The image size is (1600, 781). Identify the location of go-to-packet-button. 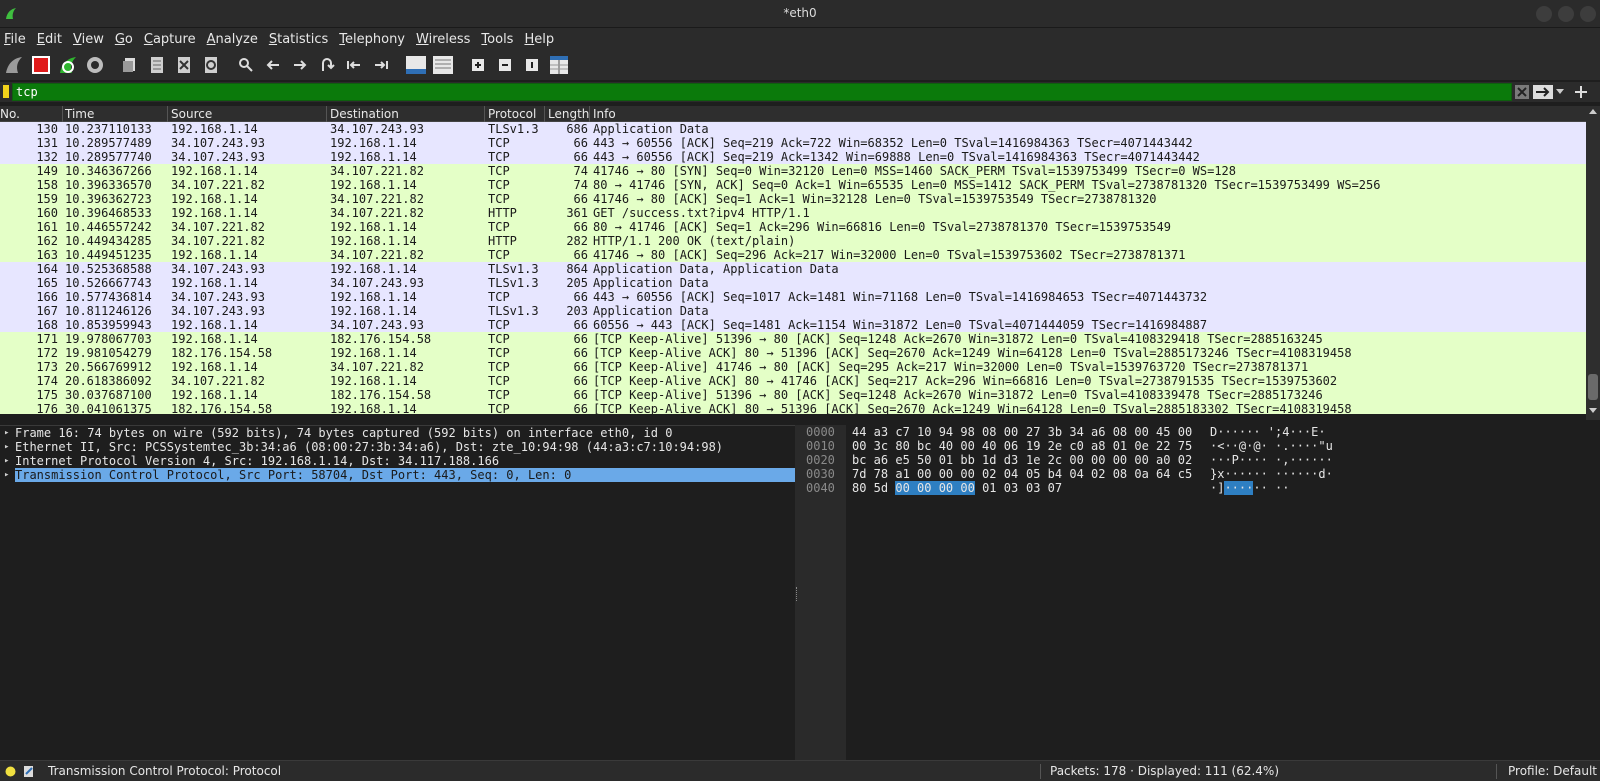
(327, 65).